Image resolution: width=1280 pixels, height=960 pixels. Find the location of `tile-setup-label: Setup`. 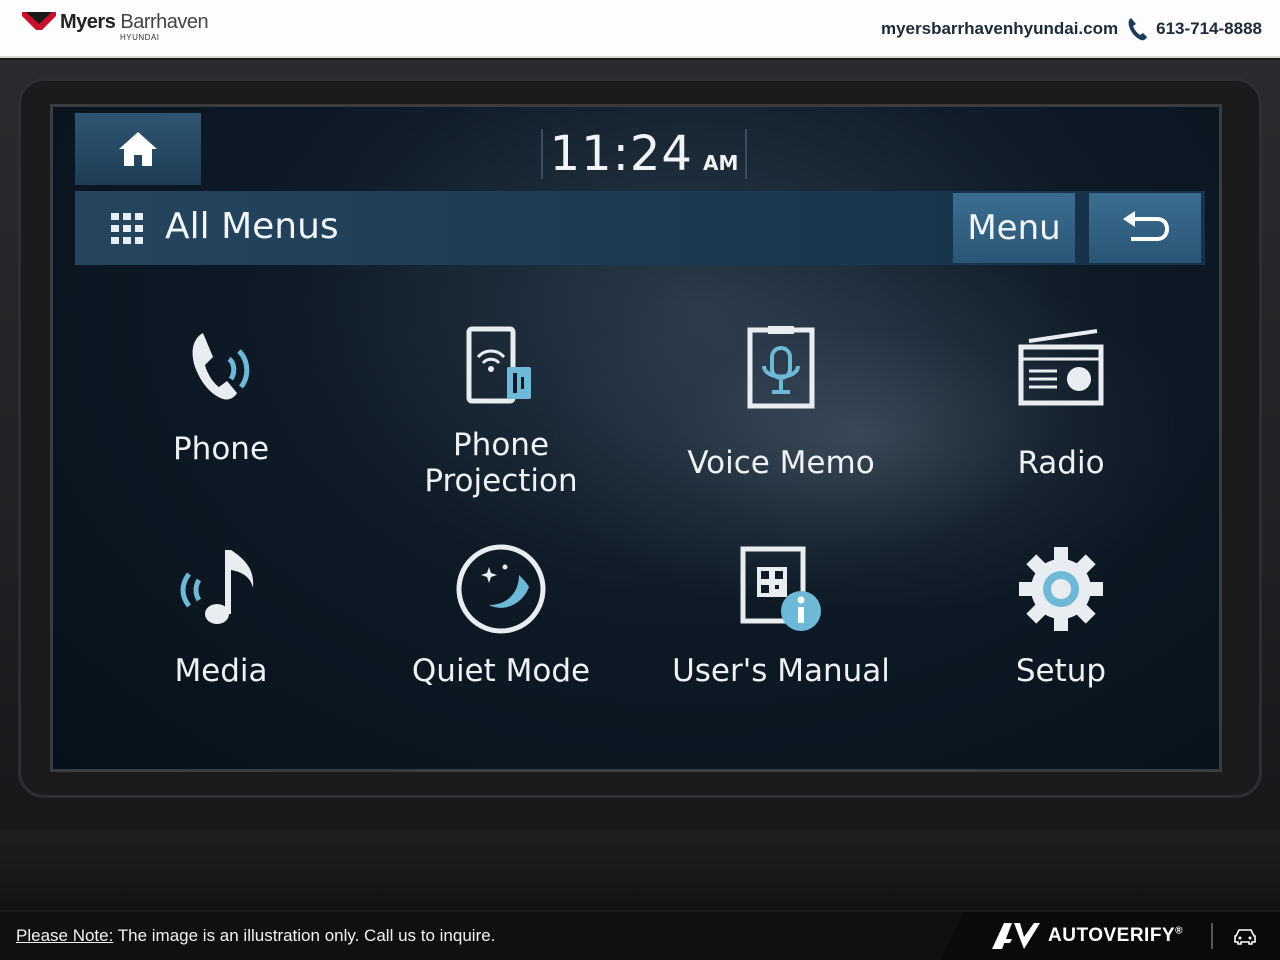

tile-setup-label: Setup is located at coordinates (1061, 671).